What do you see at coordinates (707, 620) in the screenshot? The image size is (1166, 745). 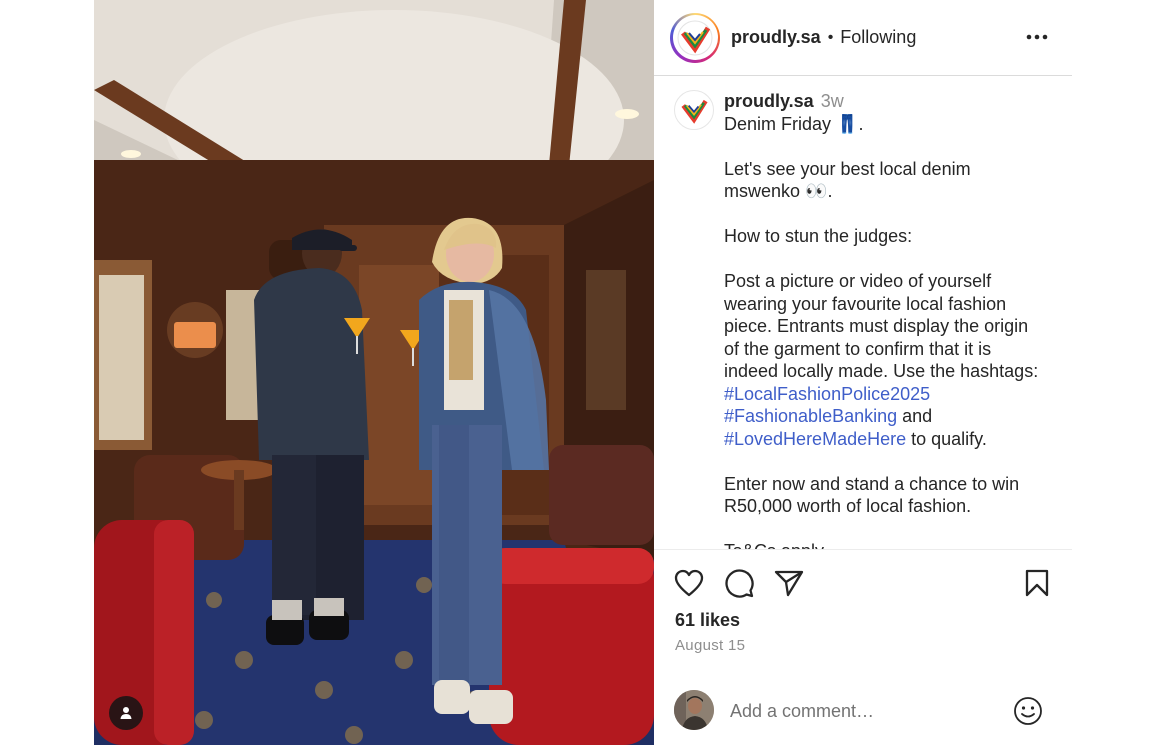 I see `likes-count: 61 likes` at bounding box center [707, 620].